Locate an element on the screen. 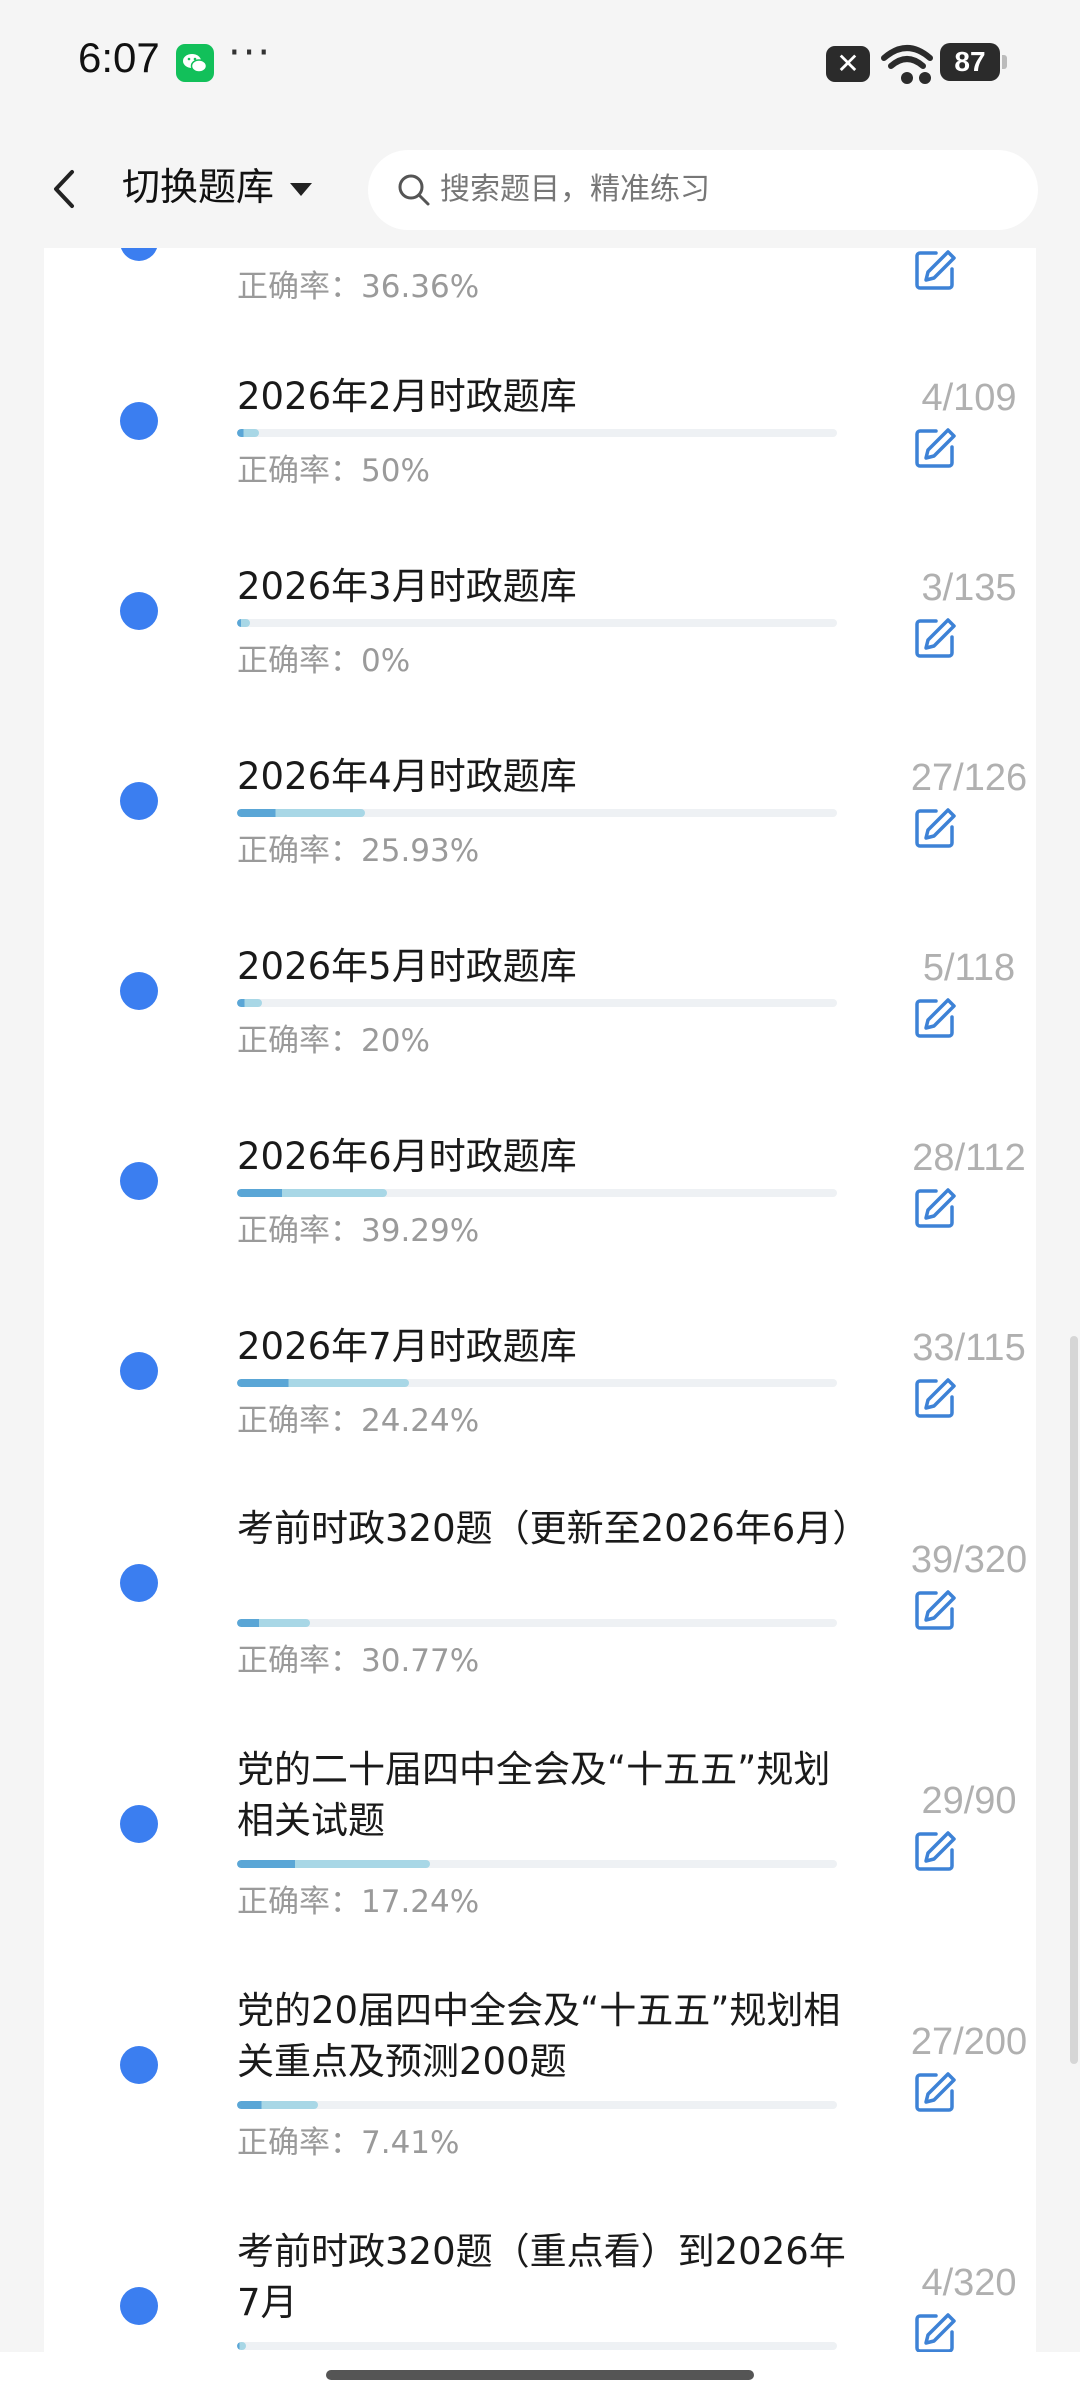 Image resolution: width=1080 pixels, height=2400 pixels. switch-question-bank-button: 切换题库 is located at coordinates (198, 187).